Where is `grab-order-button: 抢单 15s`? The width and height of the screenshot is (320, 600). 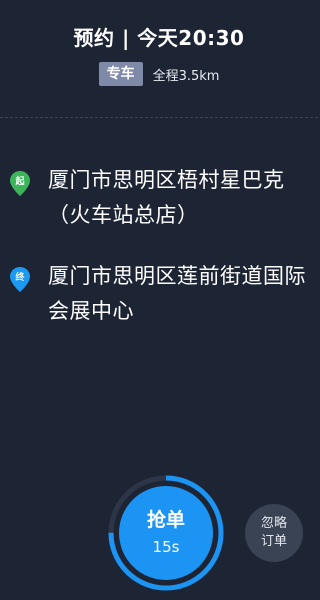 grab-order-button: 抢单 15s is located at coordinates (166, 533).